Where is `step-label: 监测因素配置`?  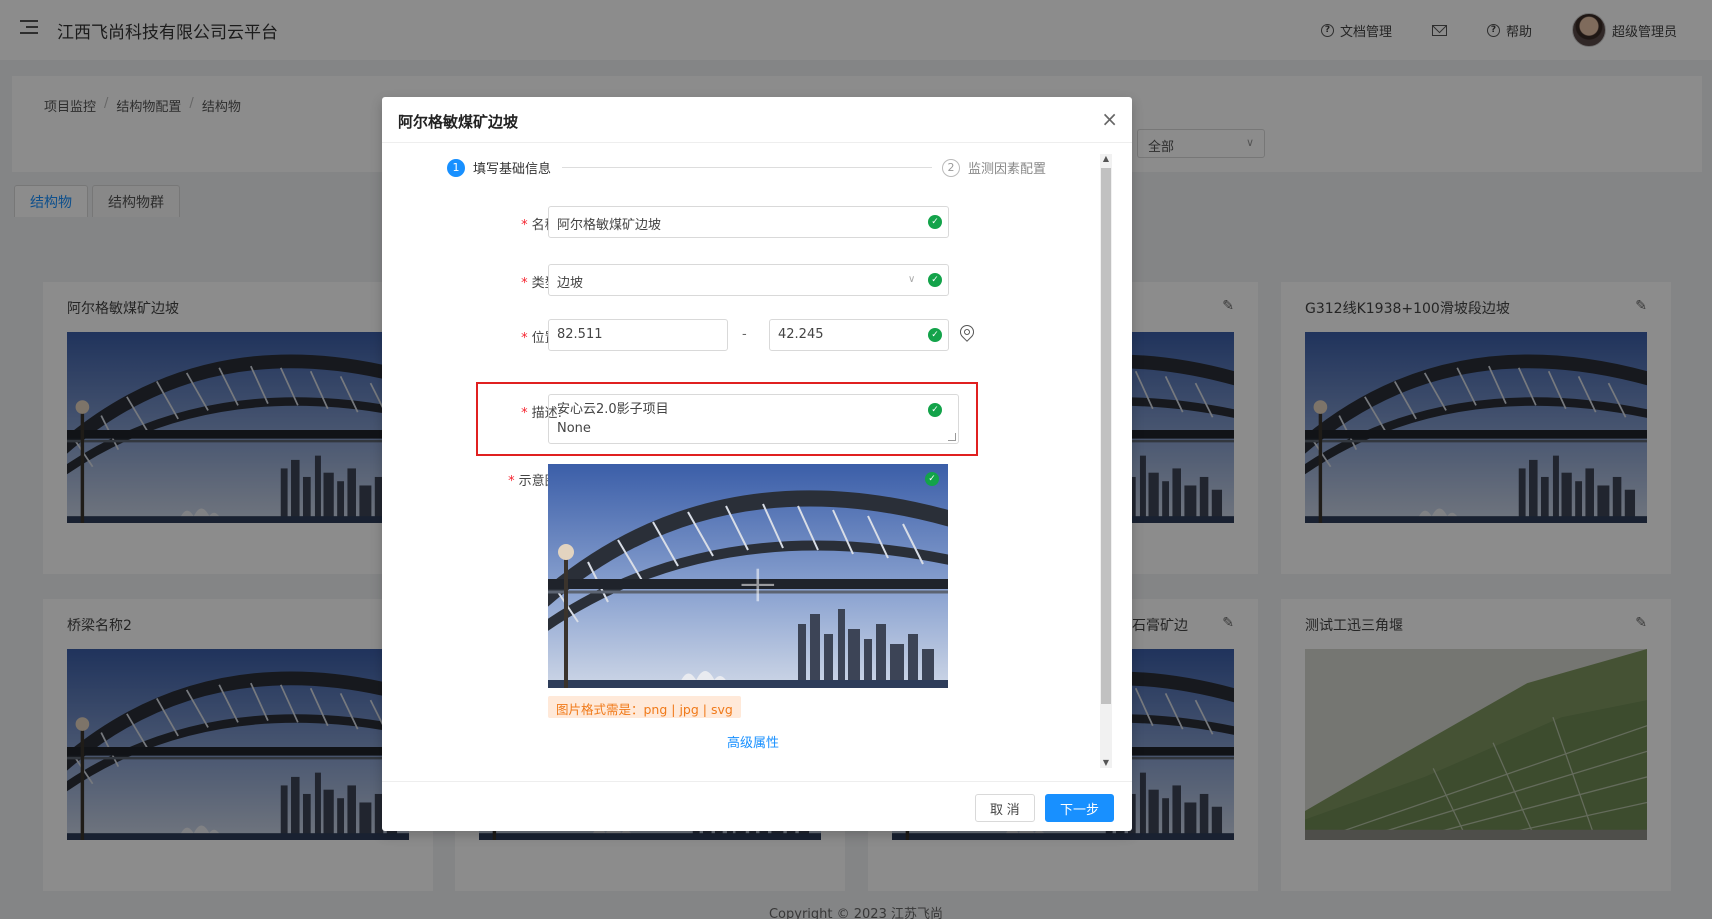 step-label: 监测因素配置 is located at coordinates (1007, 169).